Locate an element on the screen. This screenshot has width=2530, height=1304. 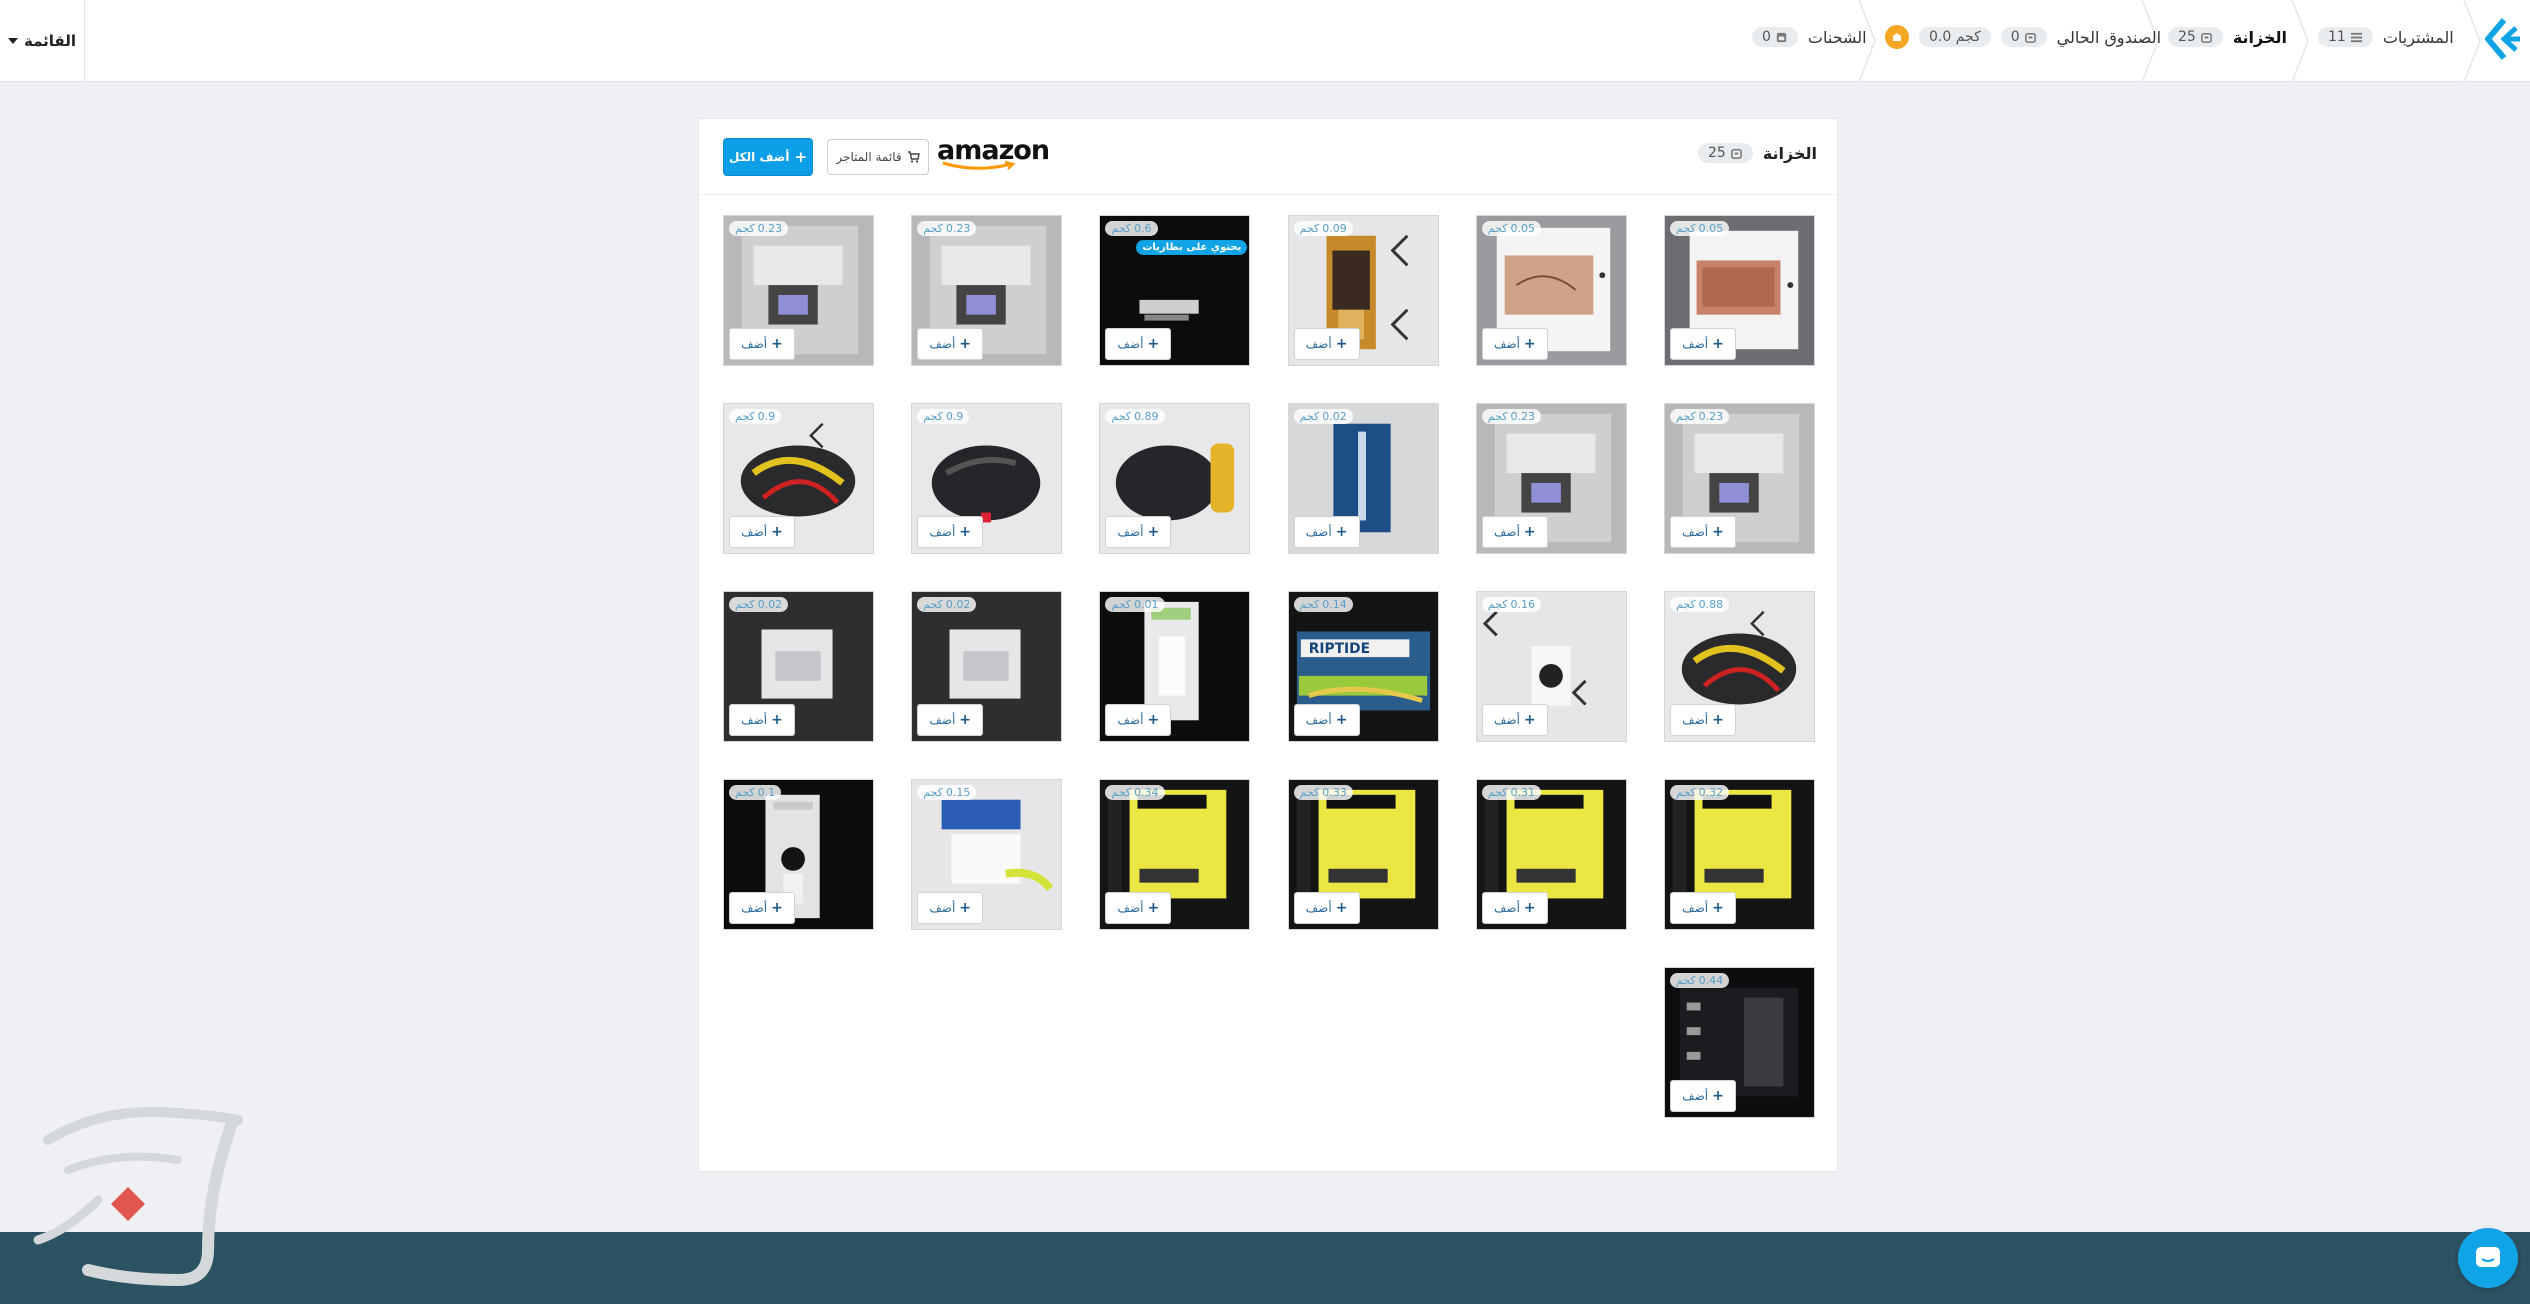
item-weight-value: 0.1 is located at coordinates (766, 792).